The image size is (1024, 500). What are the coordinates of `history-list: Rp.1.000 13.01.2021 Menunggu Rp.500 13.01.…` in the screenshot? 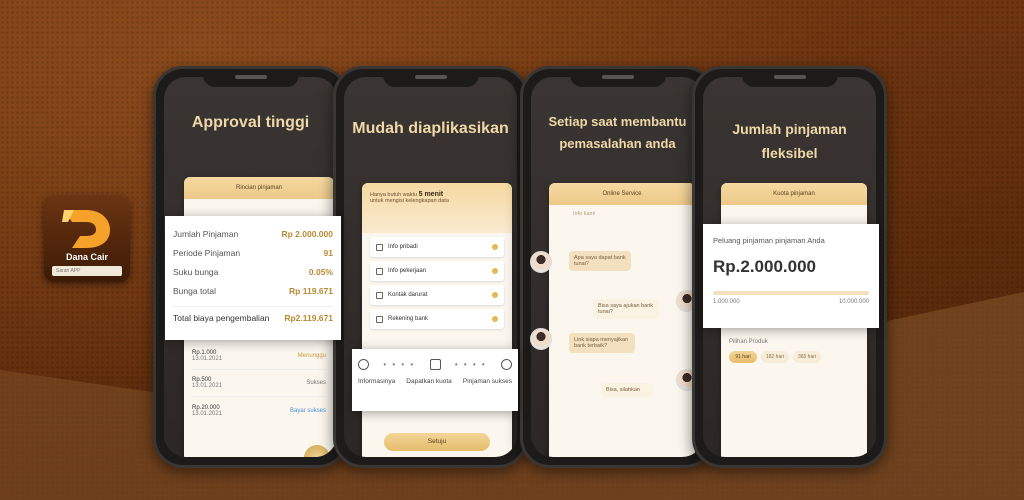 It's located at (259, 383).